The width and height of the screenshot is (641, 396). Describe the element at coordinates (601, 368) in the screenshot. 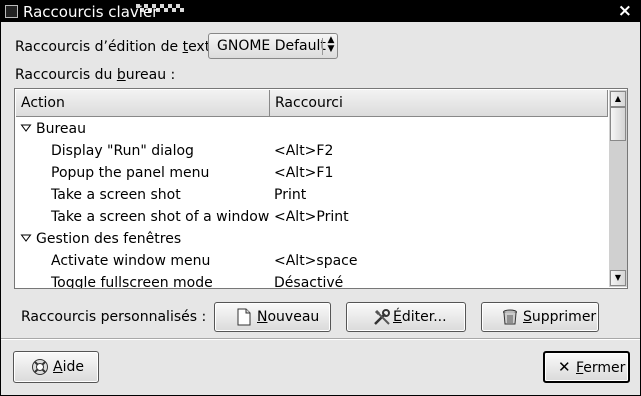

I see `close-button-label: Fermer` at that location.